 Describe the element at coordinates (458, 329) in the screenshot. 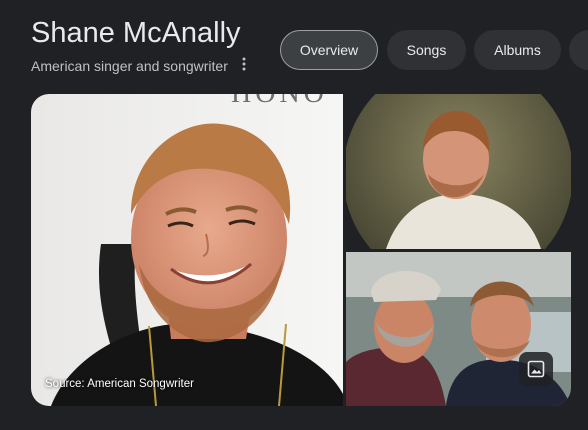

I see `secondary-photo-bottom` at that location.